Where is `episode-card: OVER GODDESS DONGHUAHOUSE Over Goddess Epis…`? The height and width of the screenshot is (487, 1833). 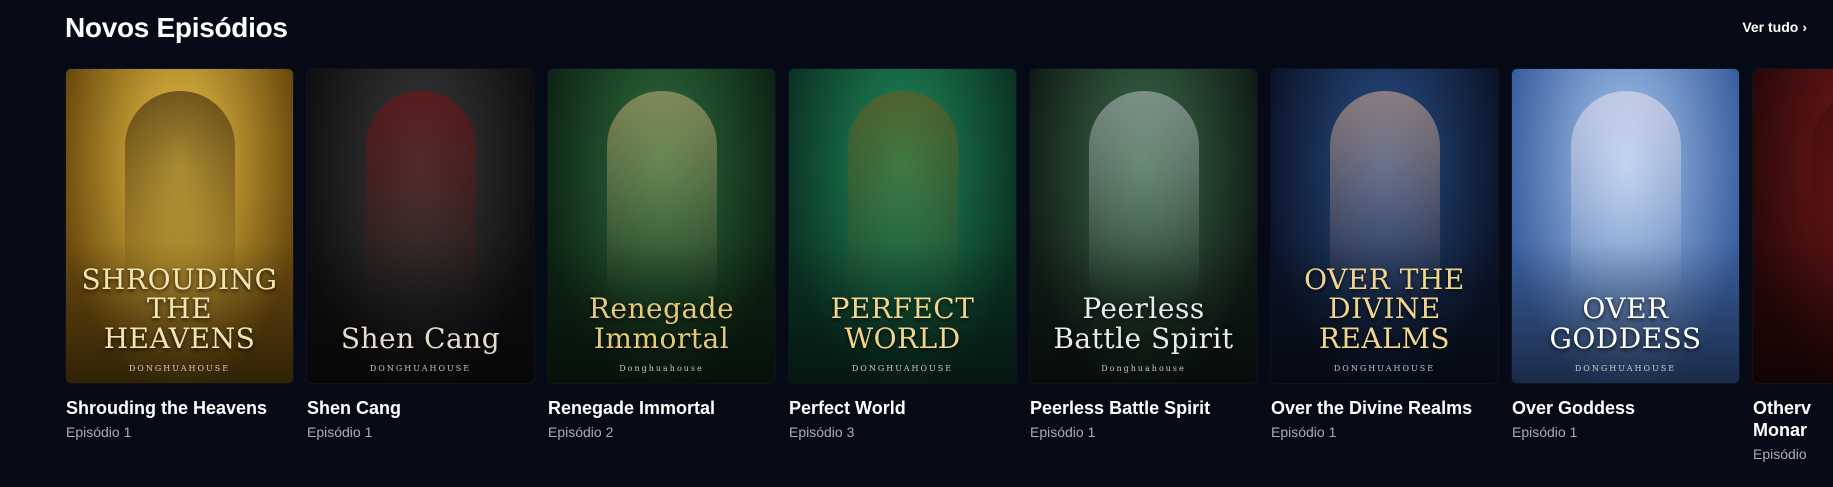 episode-card: OVER GODDESS DONGHUAHOUSE Over Goddess Epis… is located at coordinates (1625, 266).